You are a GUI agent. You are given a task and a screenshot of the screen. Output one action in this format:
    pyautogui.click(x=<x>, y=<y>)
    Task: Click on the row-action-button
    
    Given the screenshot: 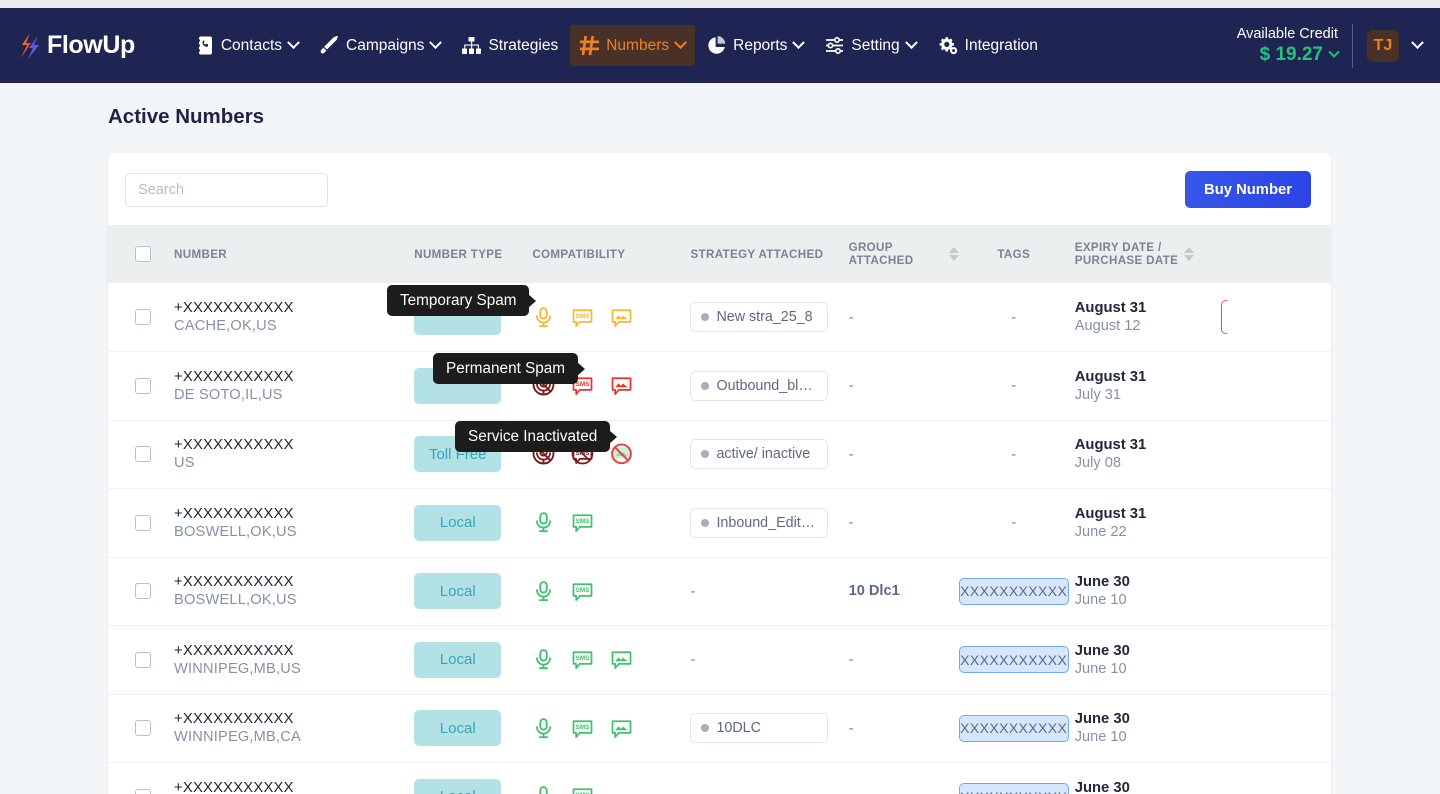 What is the action you would take?
    pyautogui.click(x=1223, y=317)
    